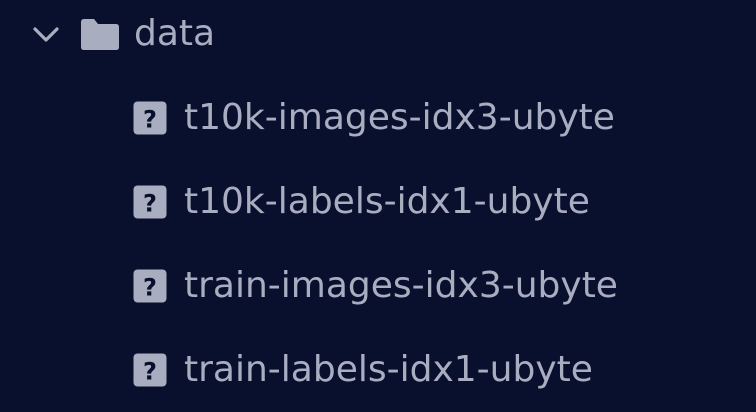 The width and height of the screenshot is (756, 412). I want to click on file-label: t10k-images-idx3-ubyte, so click(399, 117).